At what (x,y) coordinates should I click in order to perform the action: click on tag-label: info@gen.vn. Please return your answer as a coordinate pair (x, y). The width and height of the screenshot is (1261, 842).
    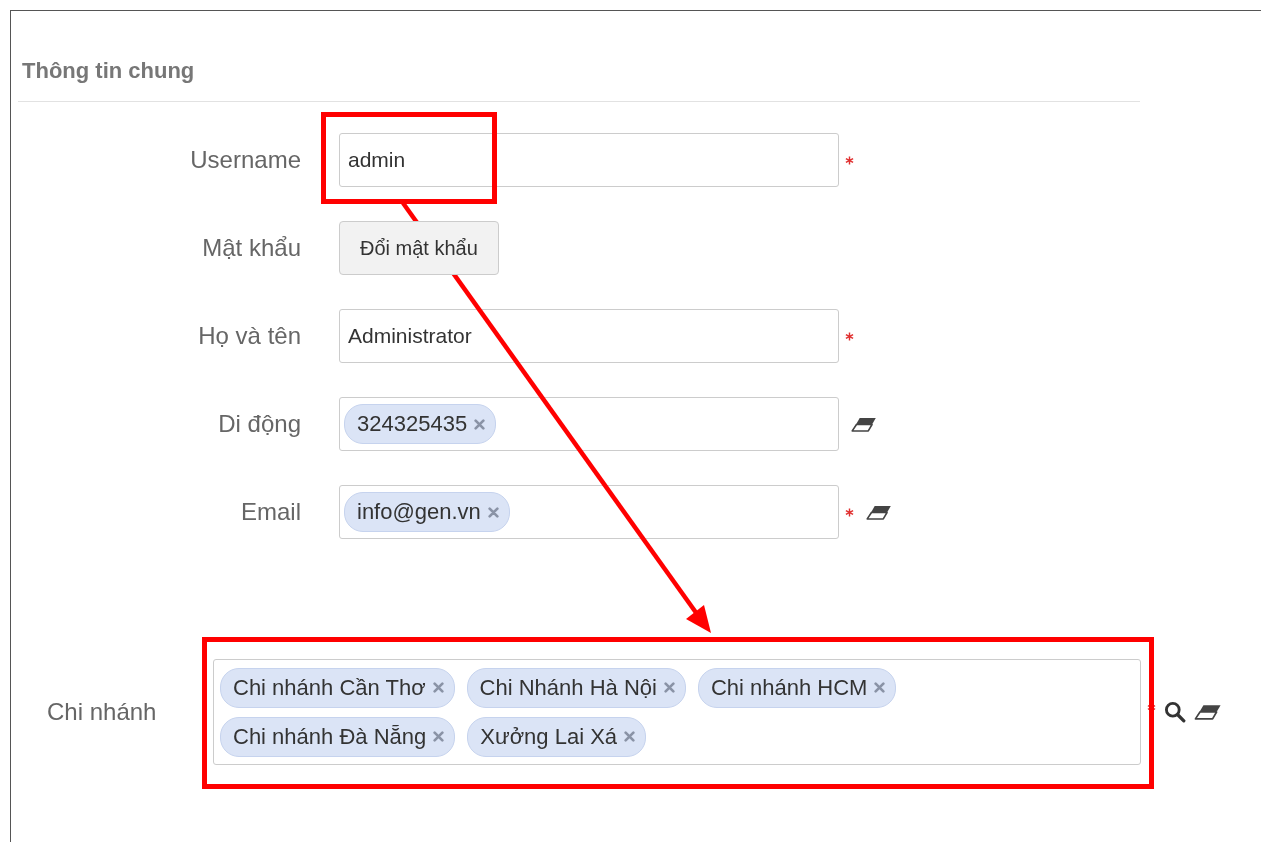
    Looking at the image, I should click on (419, 512).